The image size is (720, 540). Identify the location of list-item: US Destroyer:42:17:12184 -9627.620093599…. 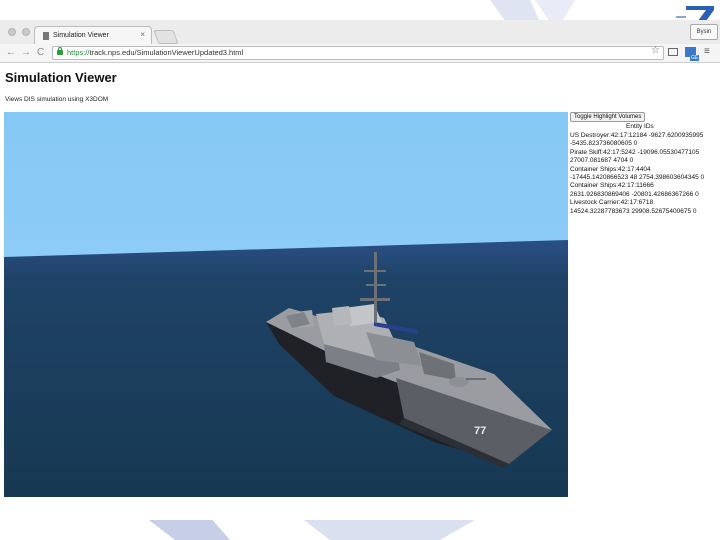
(642, 140).